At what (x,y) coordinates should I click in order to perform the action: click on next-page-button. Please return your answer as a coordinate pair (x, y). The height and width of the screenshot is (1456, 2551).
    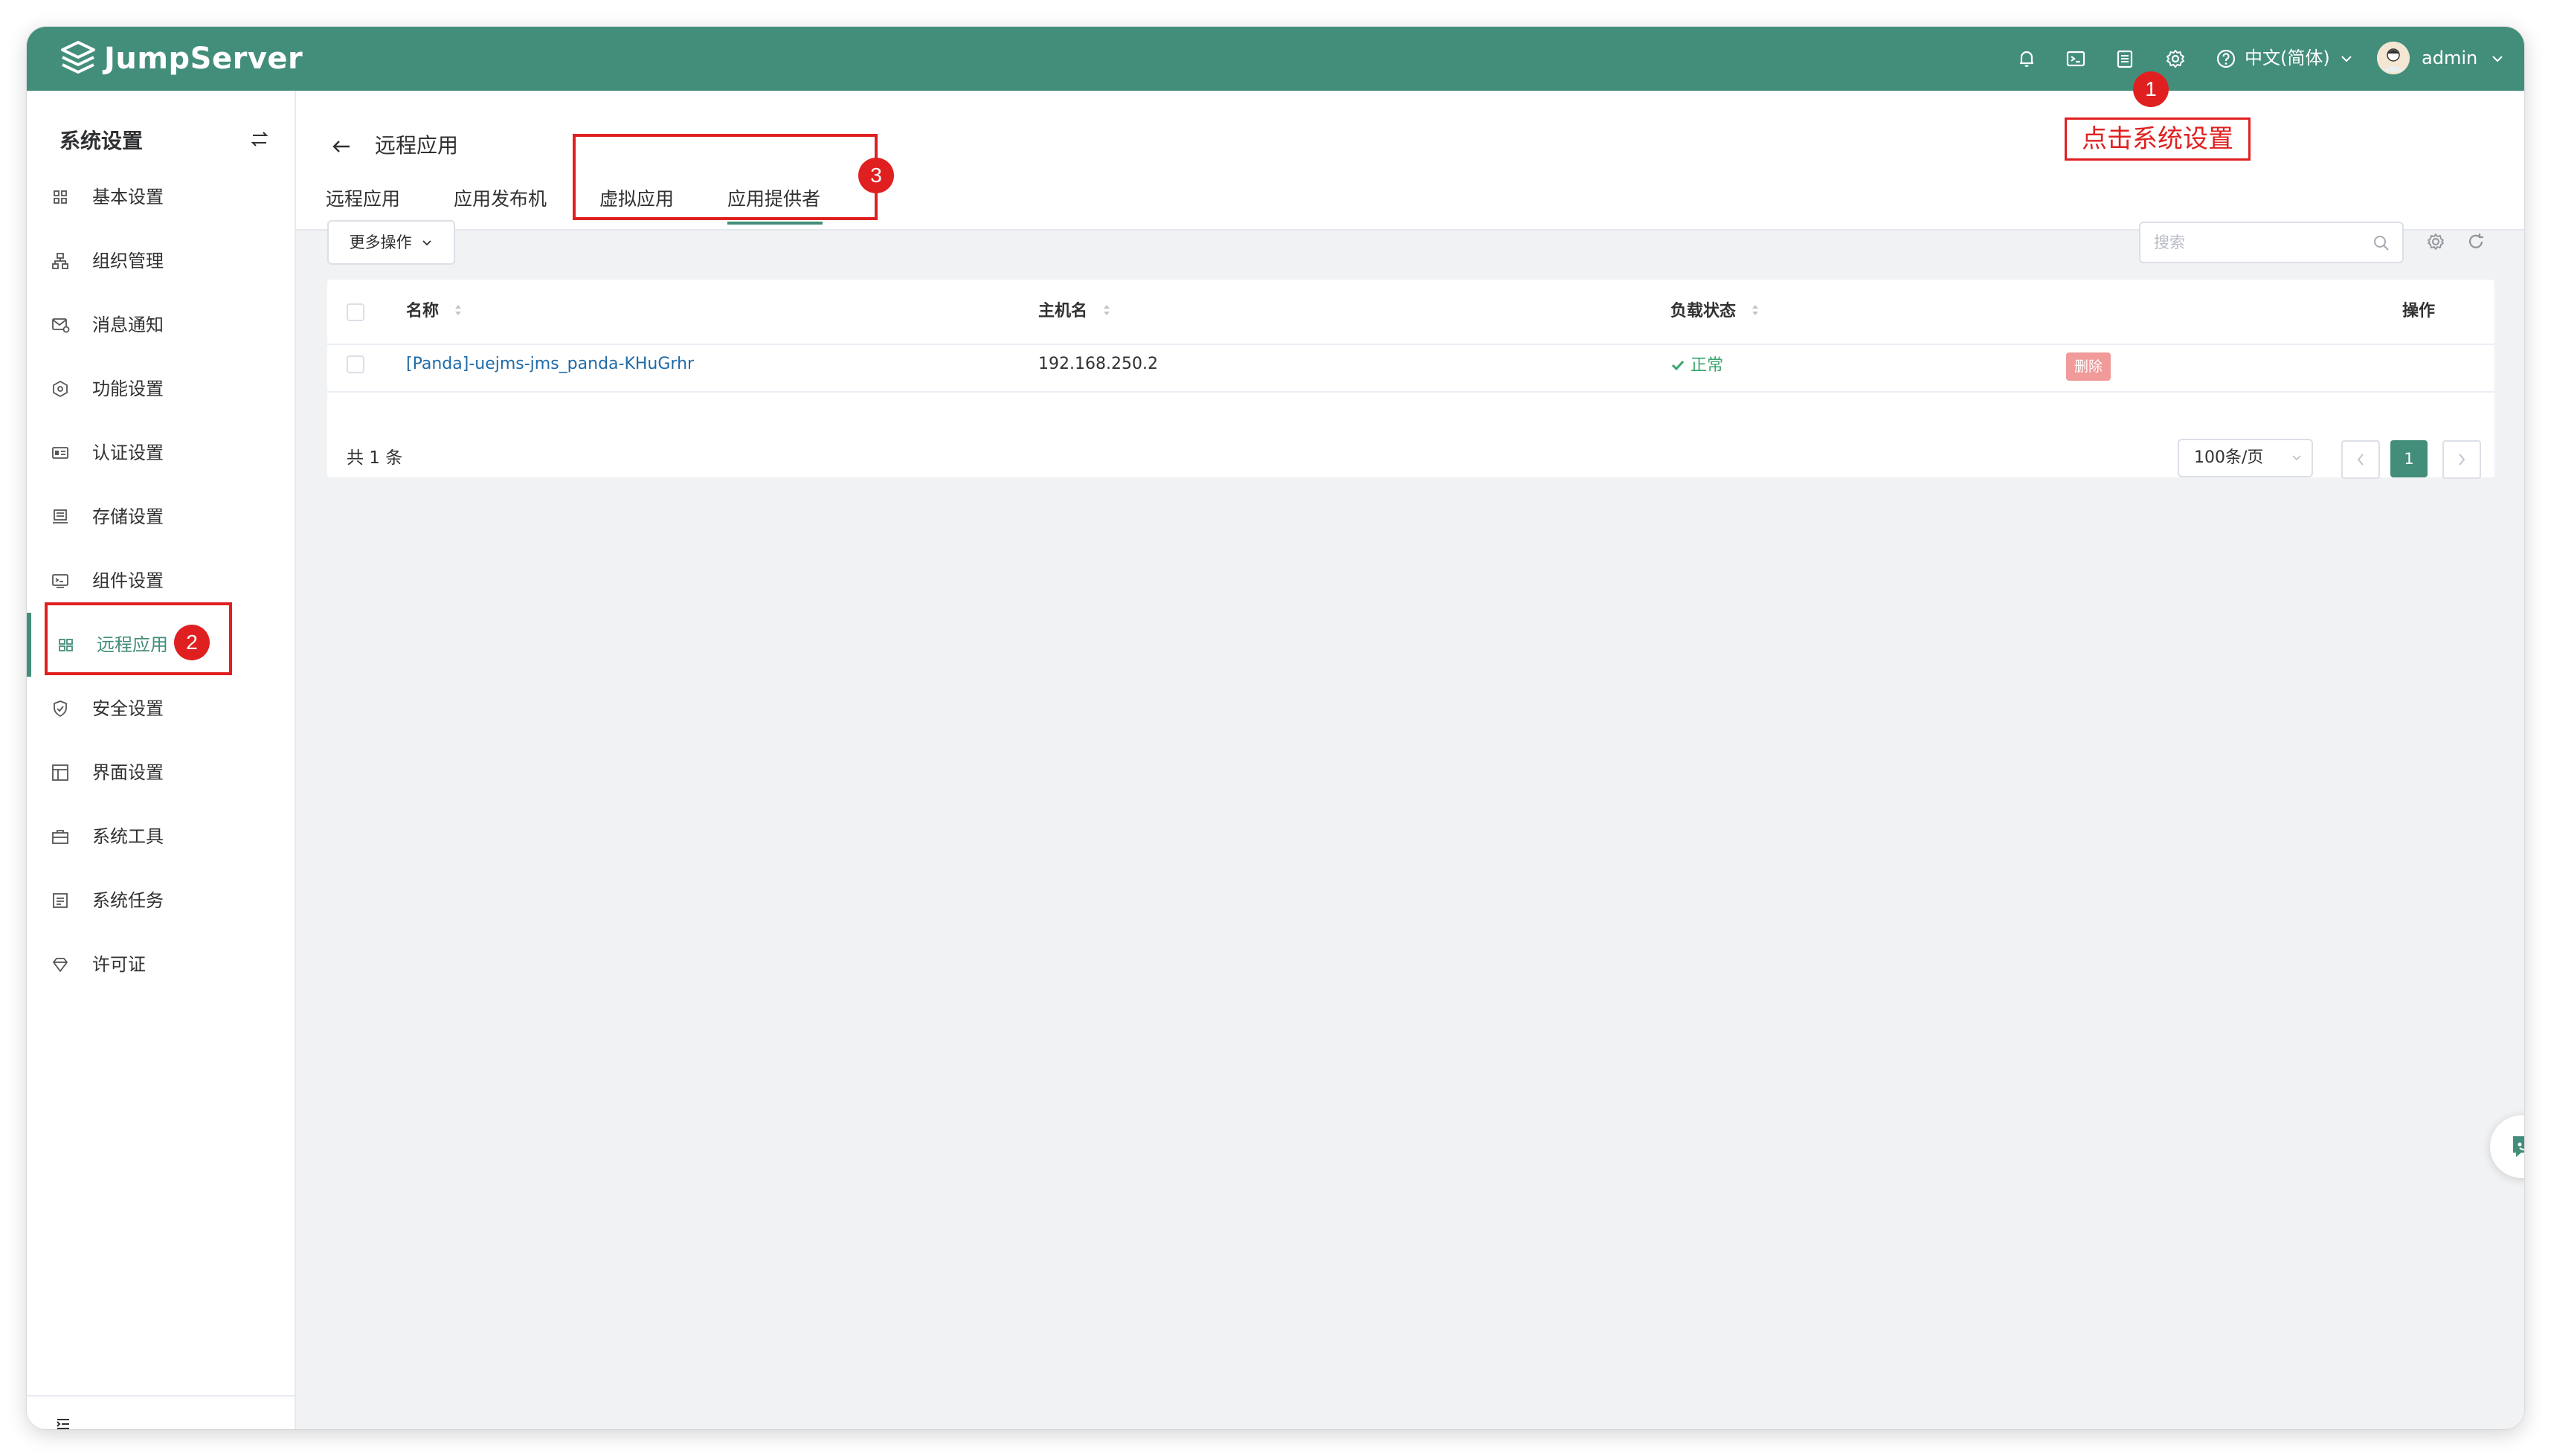
    Looking at the image, I should click on (2461, 459).